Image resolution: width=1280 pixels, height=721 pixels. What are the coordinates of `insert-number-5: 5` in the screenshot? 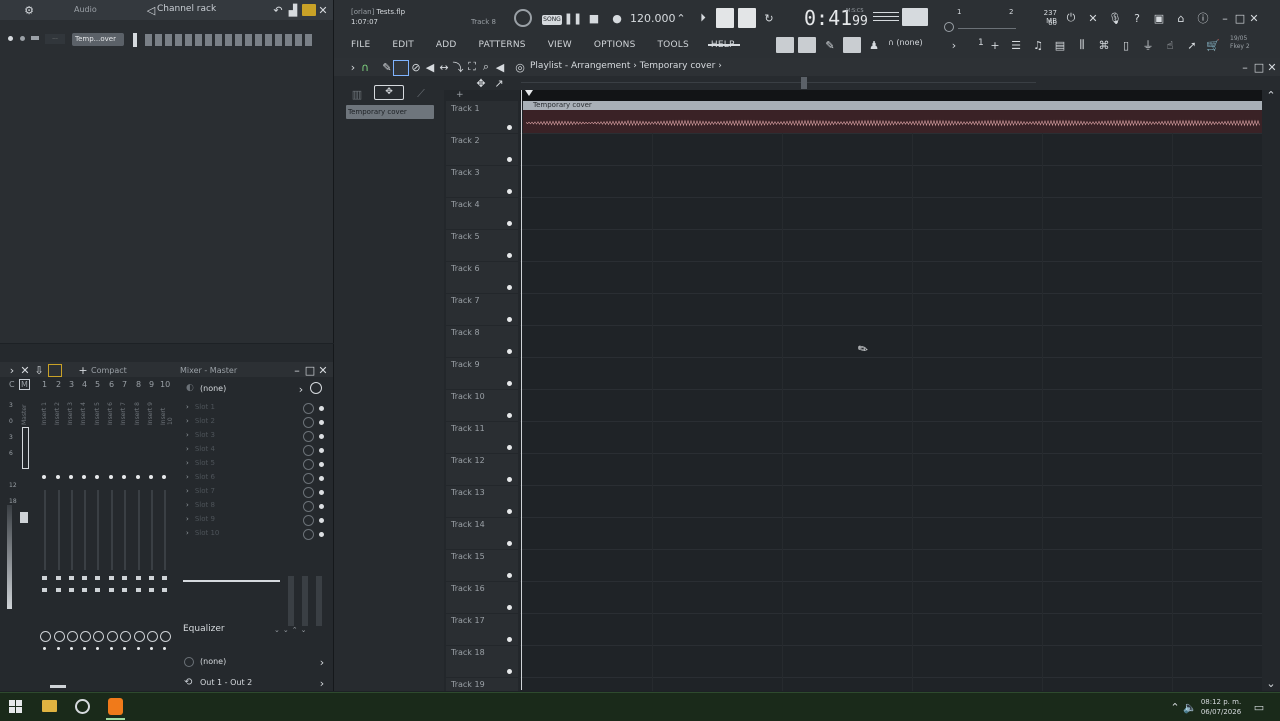 It's located at (97, 384).